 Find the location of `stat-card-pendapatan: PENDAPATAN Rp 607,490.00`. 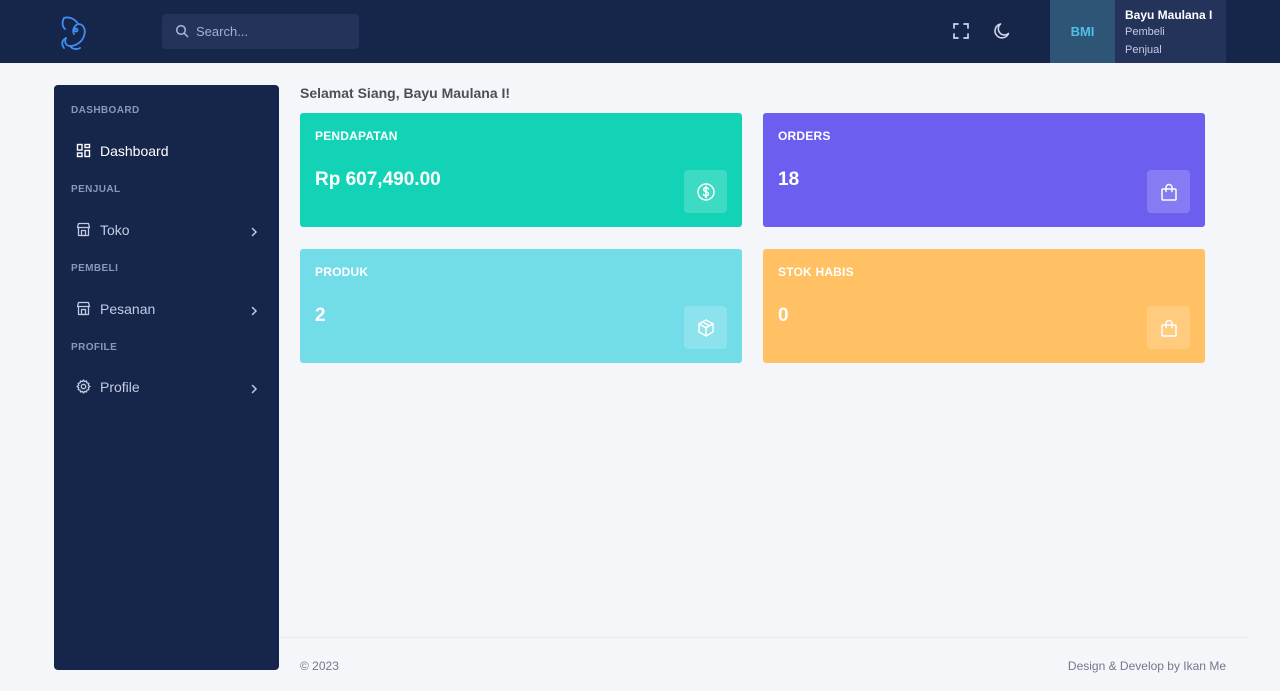

stat-card-pendapatan: PENDAPATAN Rp 607,490.00 is located at coordinates (521, 170).